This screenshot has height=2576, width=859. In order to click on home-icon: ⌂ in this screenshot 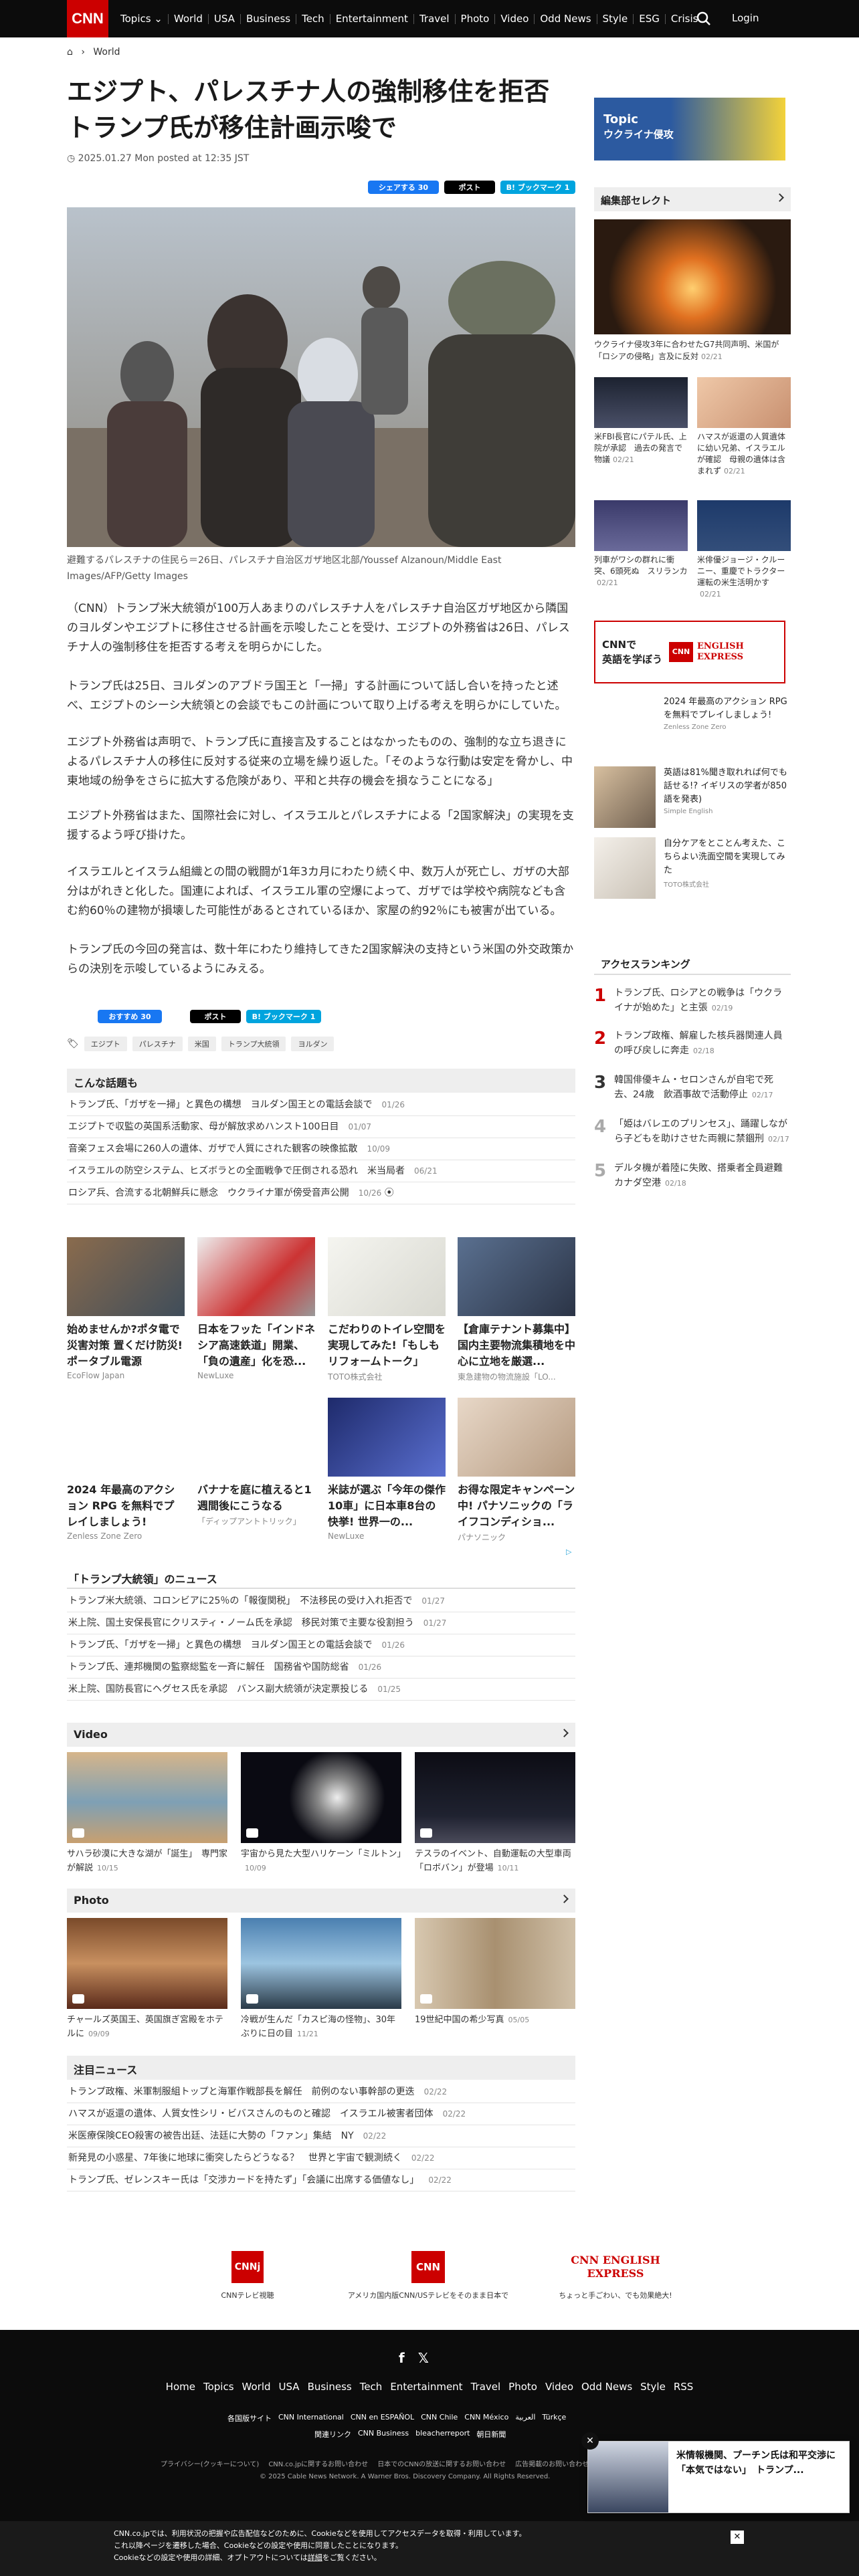, I will do `click(70, 53)`.